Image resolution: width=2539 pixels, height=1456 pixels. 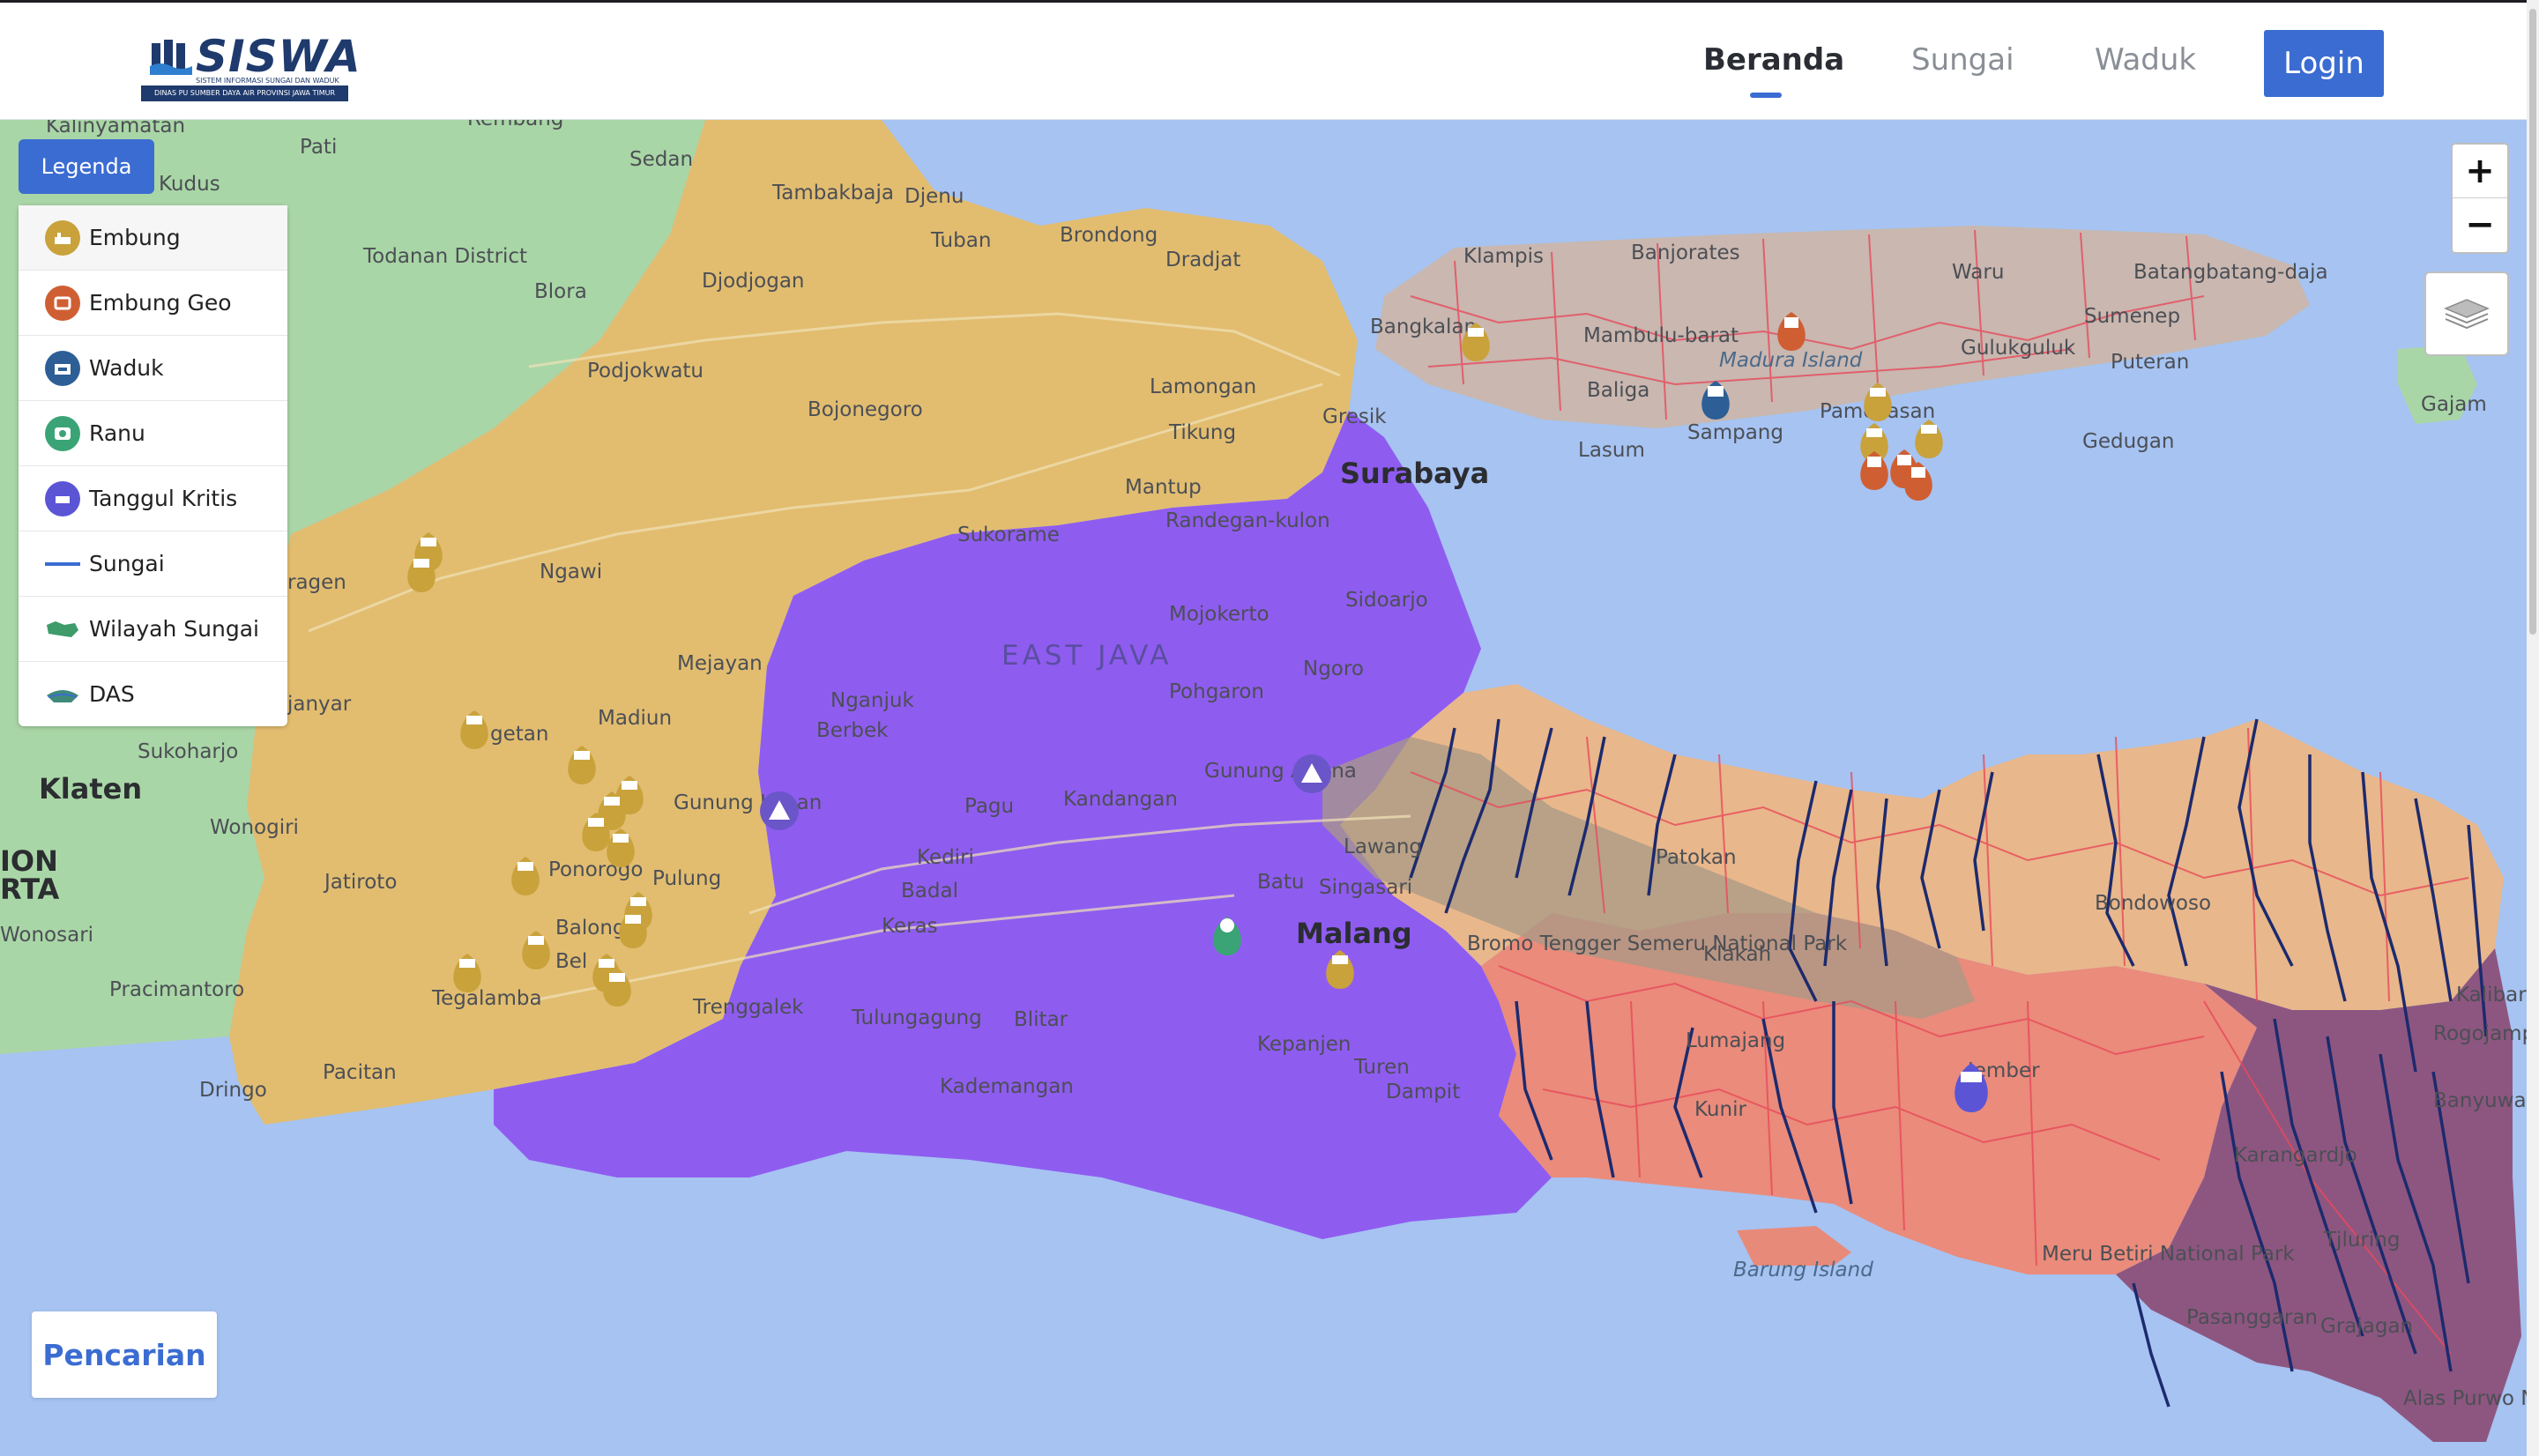 What do you see at coordinates (63, 498) in the screenshot?
I see `tanggul-kritis-icon` at bounding box center [63, 498].